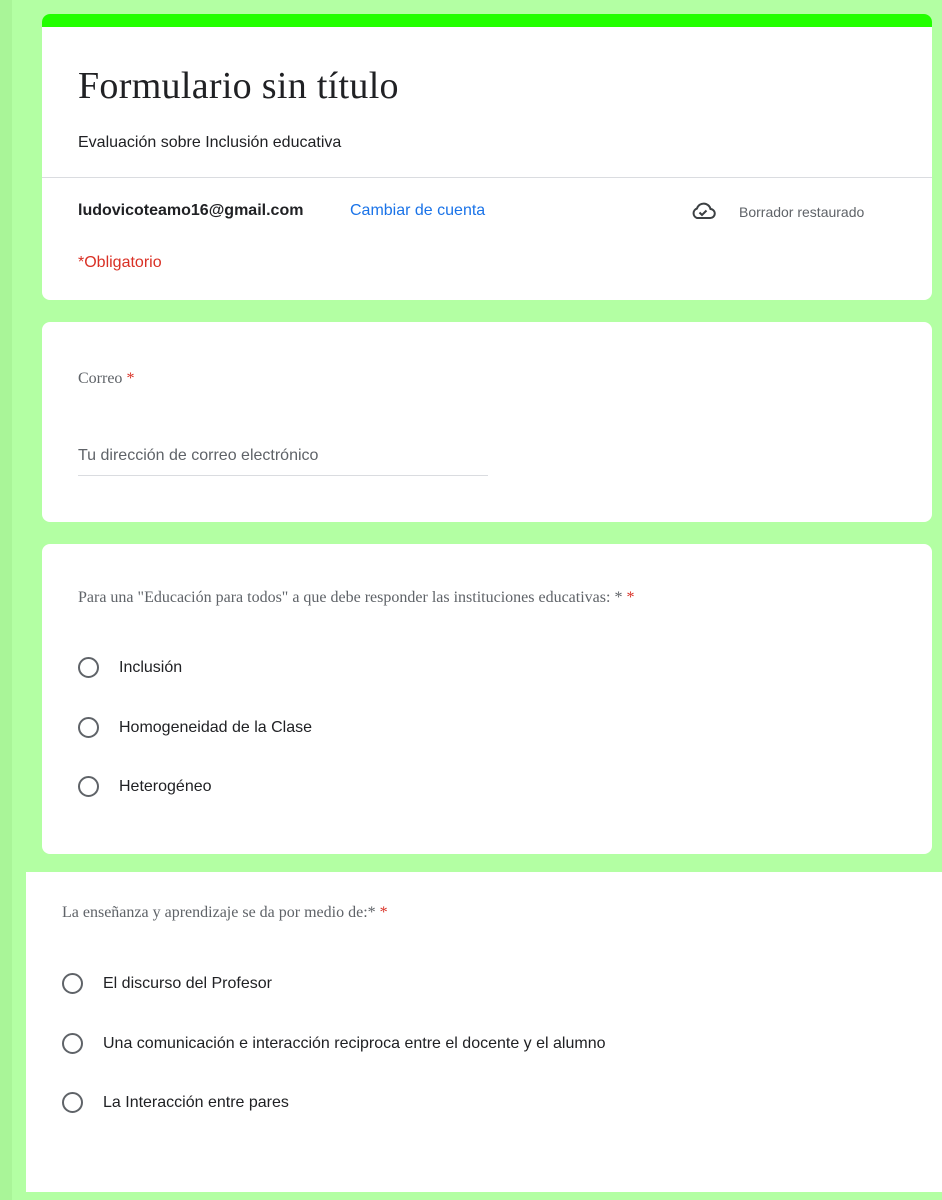 The image size is (942, 1200). What do you see at coordinates (238, 86) in the screenshot?
I see `form-title: Formulario sin título` at bounding box center [238, 86].